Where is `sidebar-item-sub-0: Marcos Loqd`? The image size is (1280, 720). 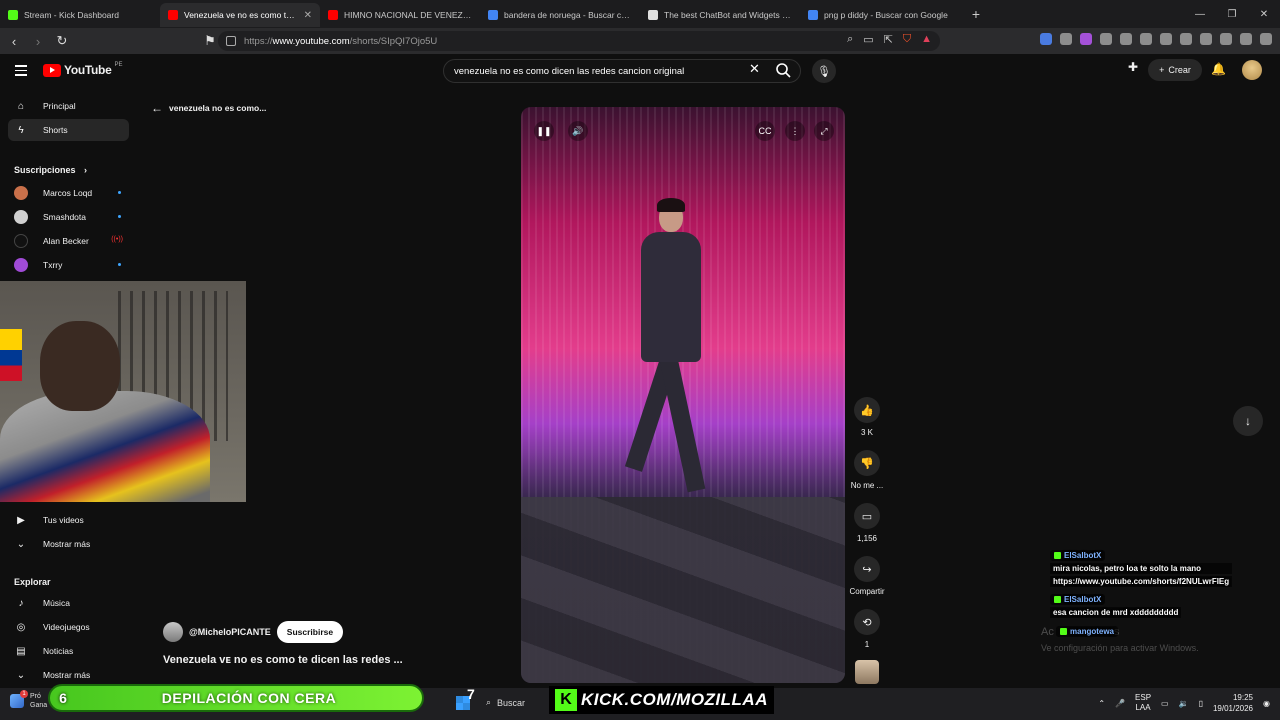
sidebar-item-sub-0: Marcos Loqd is located at coordinates (68, 193).